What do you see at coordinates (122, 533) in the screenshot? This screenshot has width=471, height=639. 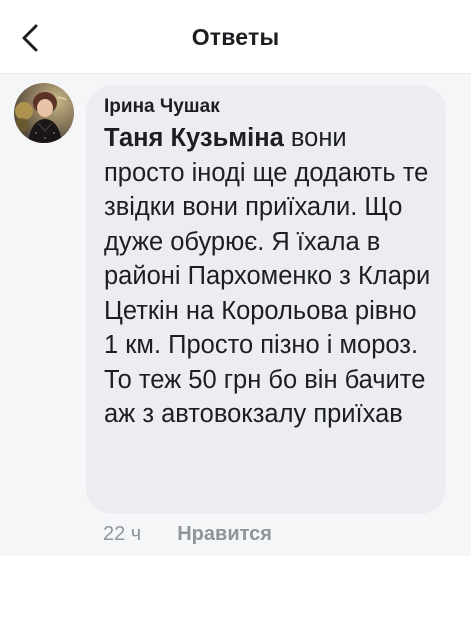 I see `comment-timestamp: 22 ч` at bounding box center [122, 533].